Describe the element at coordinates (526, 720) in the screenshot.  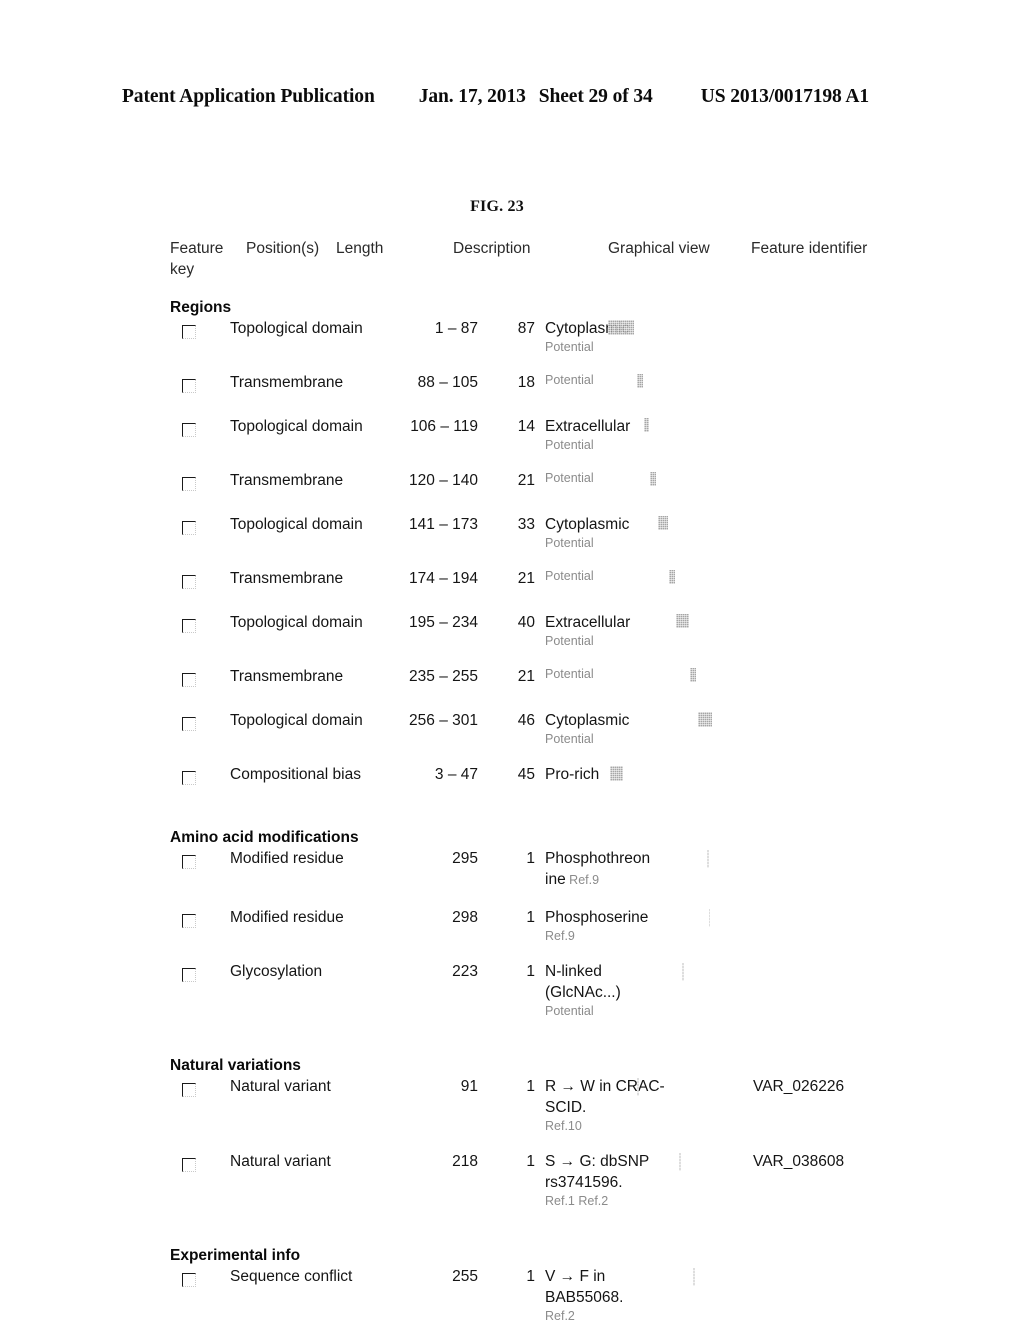
I see `feature-length: 46` at that location.